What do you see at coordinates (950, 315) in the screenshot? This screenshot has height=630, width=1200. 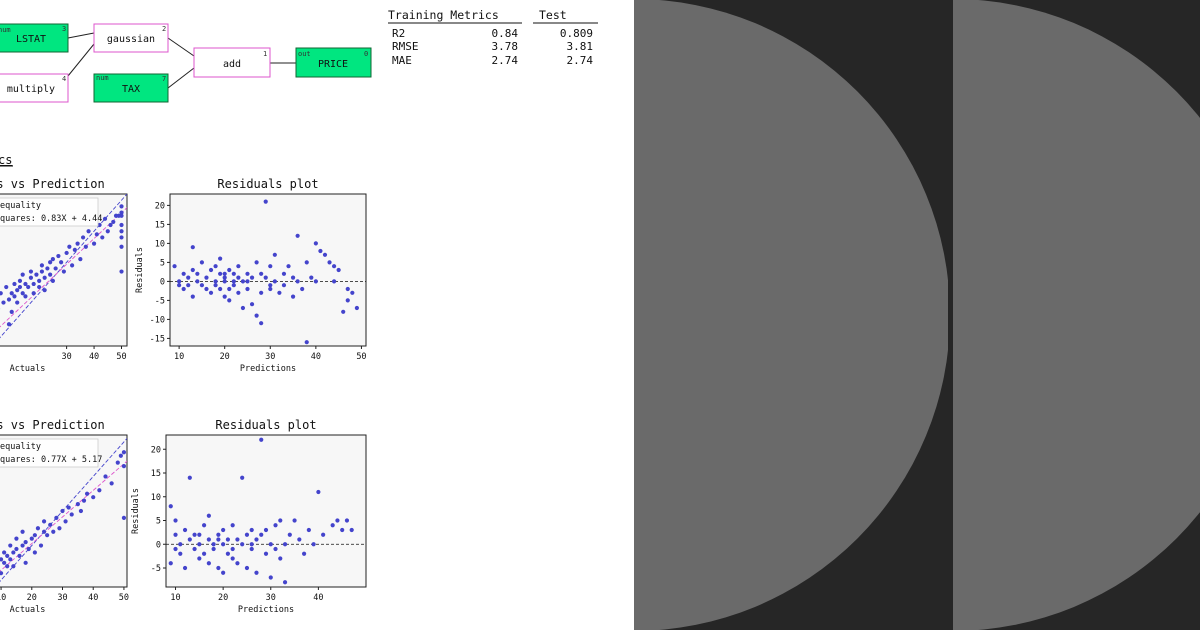 I see `divider-stripe` at bounding box center [950, 315].